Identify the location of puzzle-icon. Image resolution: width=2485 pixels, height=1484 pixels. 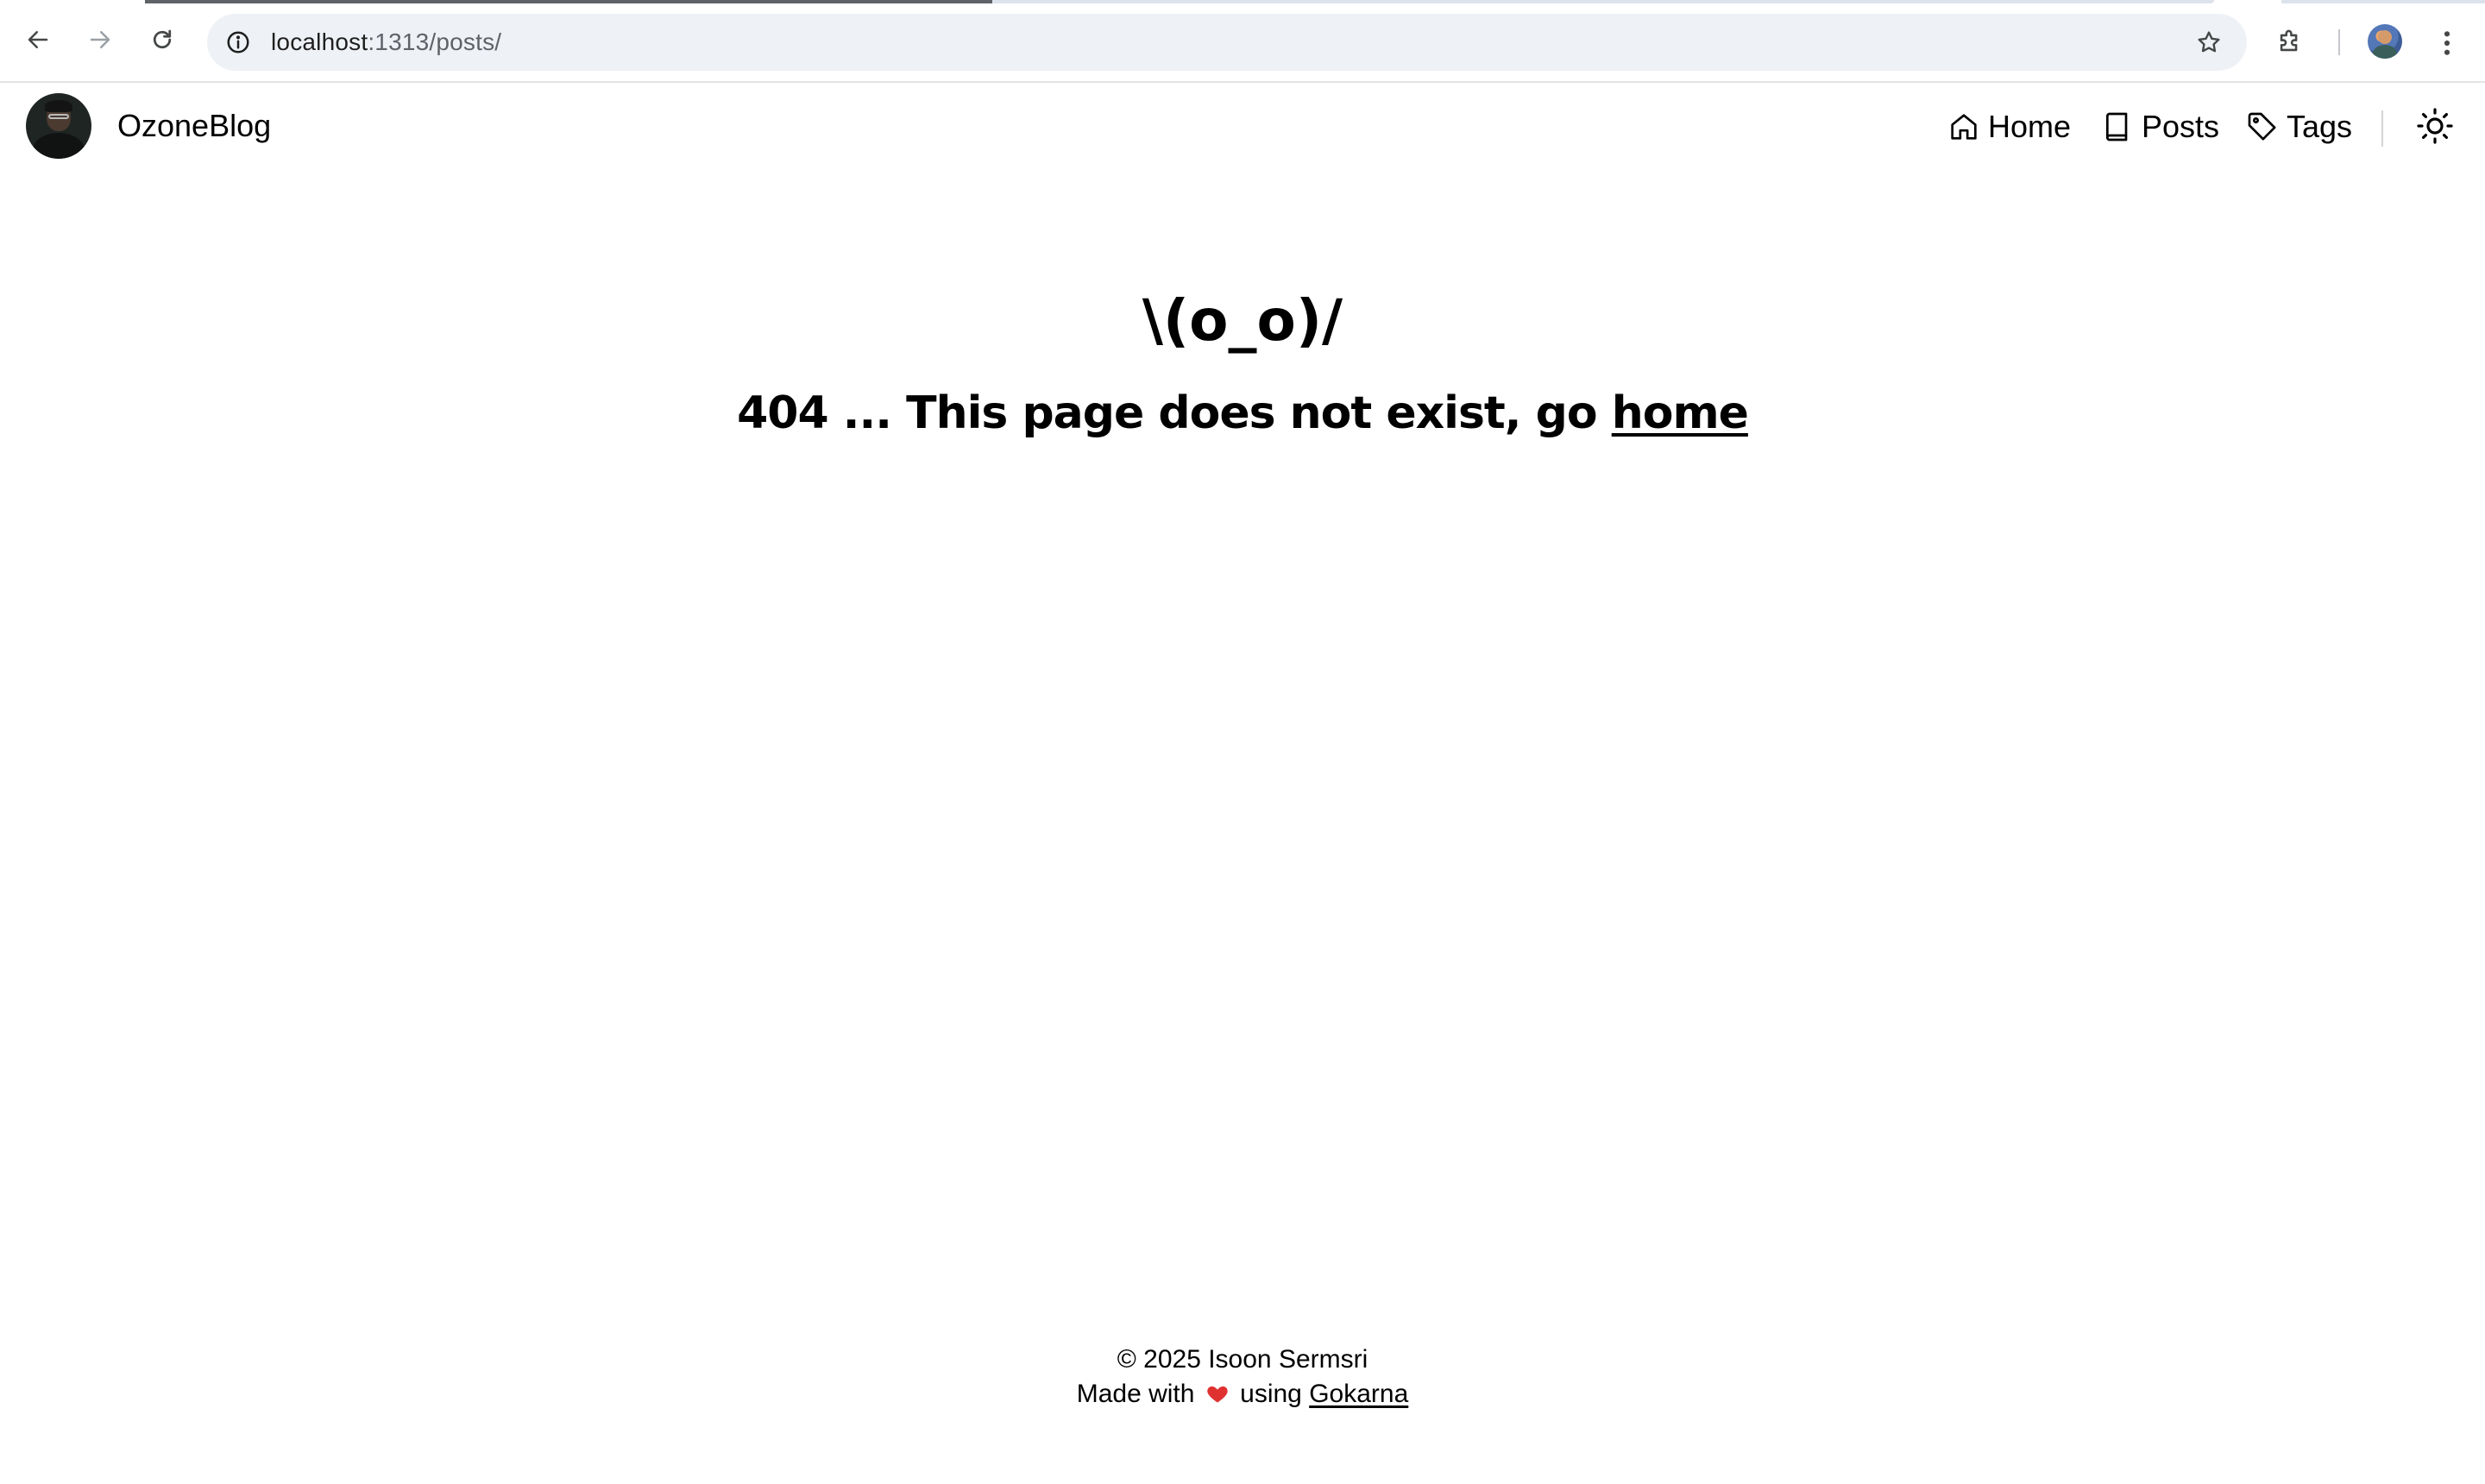
(2289, 40).